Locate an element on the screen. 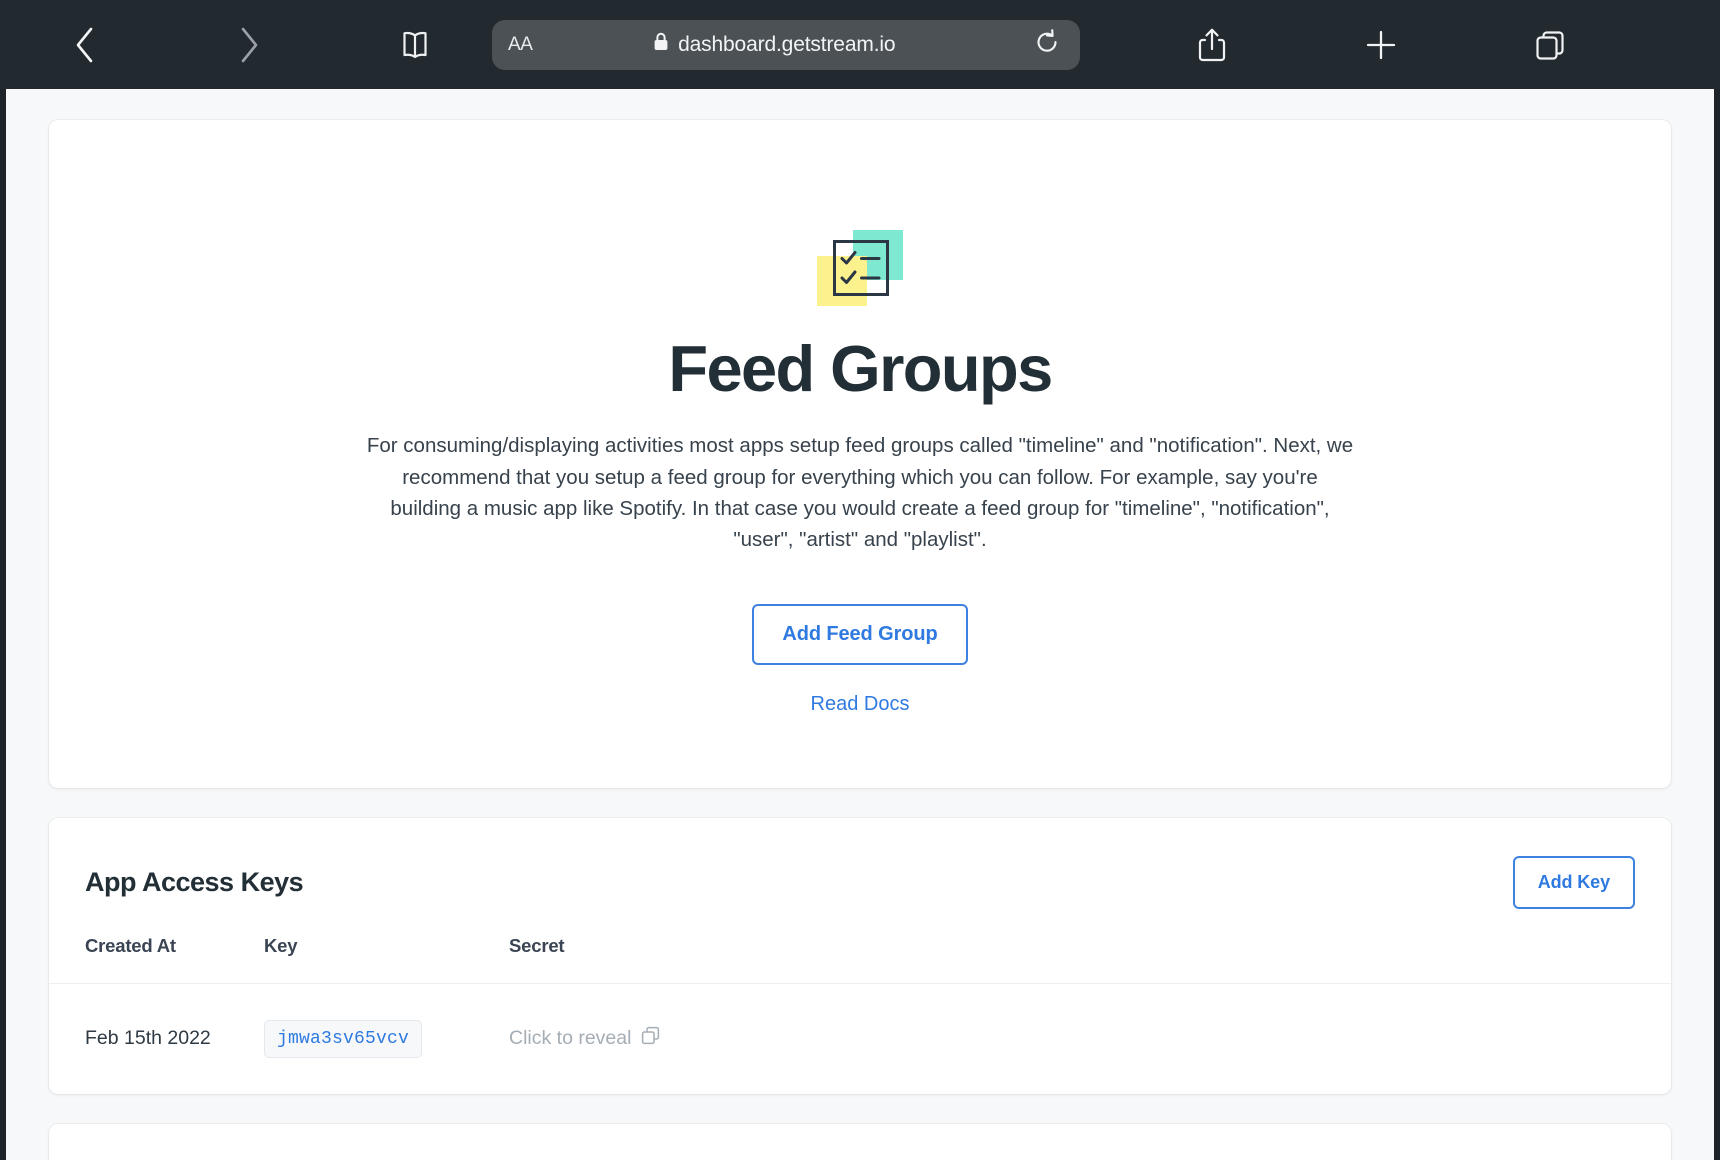 The image size is (1720, 1160). browser-toolbar: AA dashboard.getstream.io is located at coordinates (860, 44).